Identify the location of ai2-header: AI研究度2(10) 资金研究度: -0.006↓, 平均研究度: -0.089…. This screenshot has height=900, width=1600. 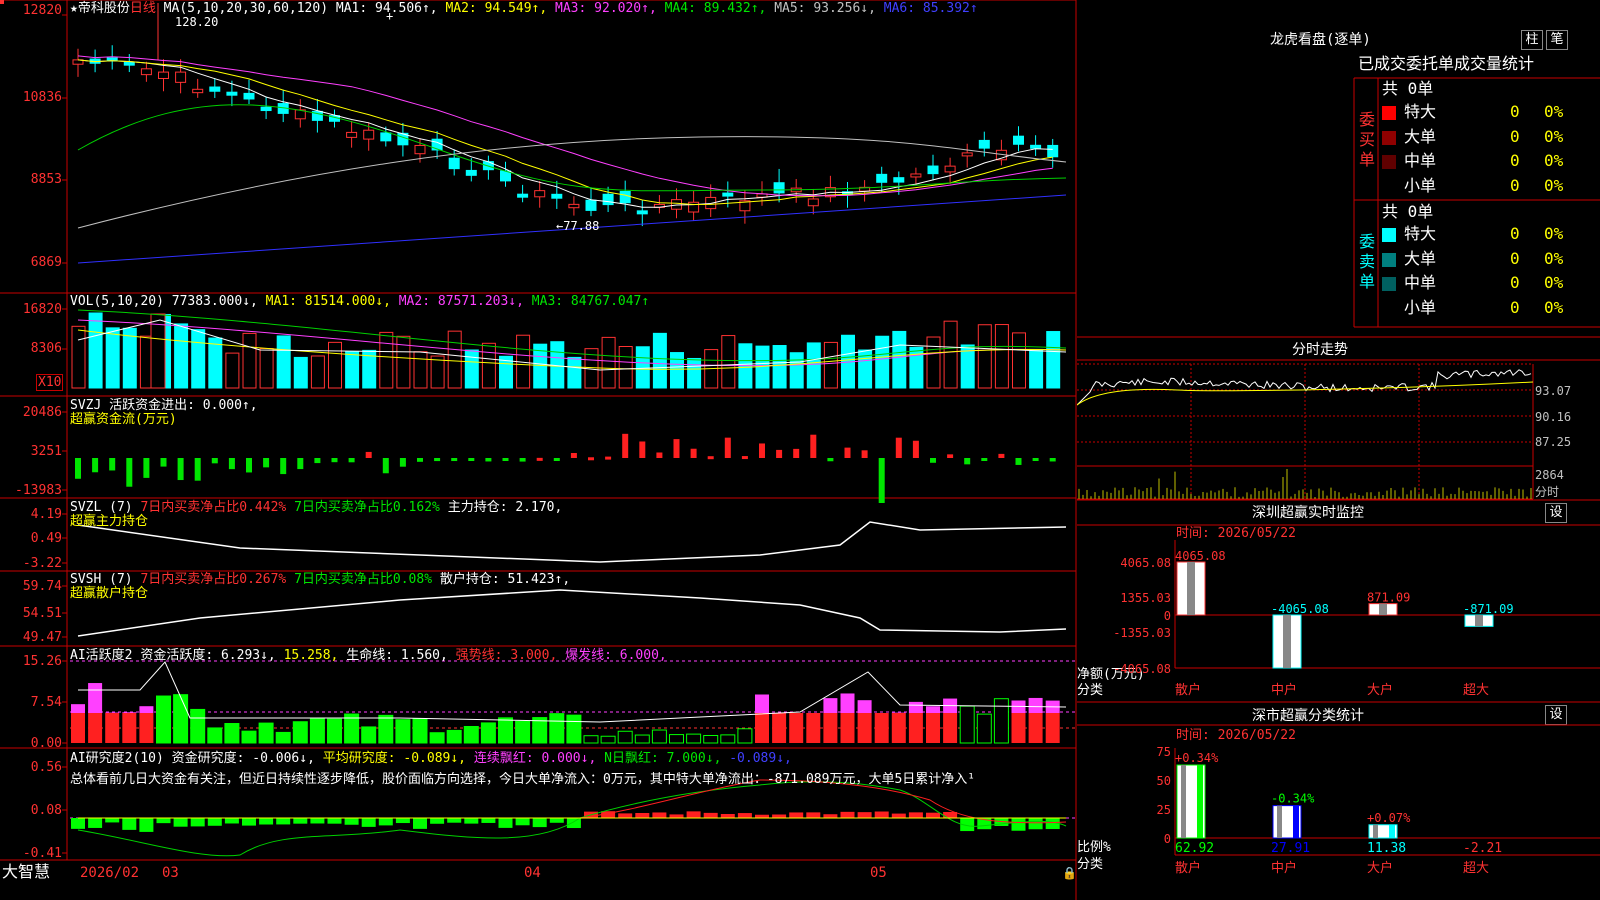
(431, 758).